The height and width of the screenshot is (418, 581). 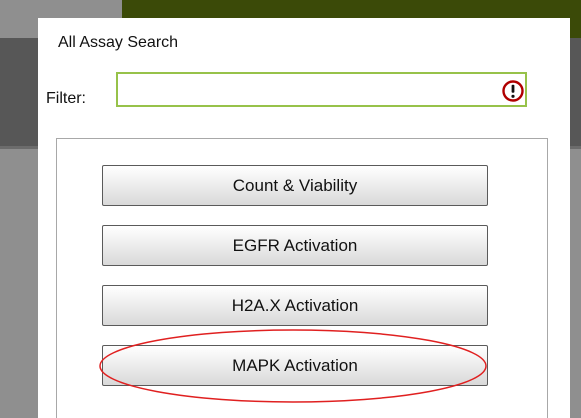 I want to click on count-viability-button: Count & Viability, so click(x=295, y=185).